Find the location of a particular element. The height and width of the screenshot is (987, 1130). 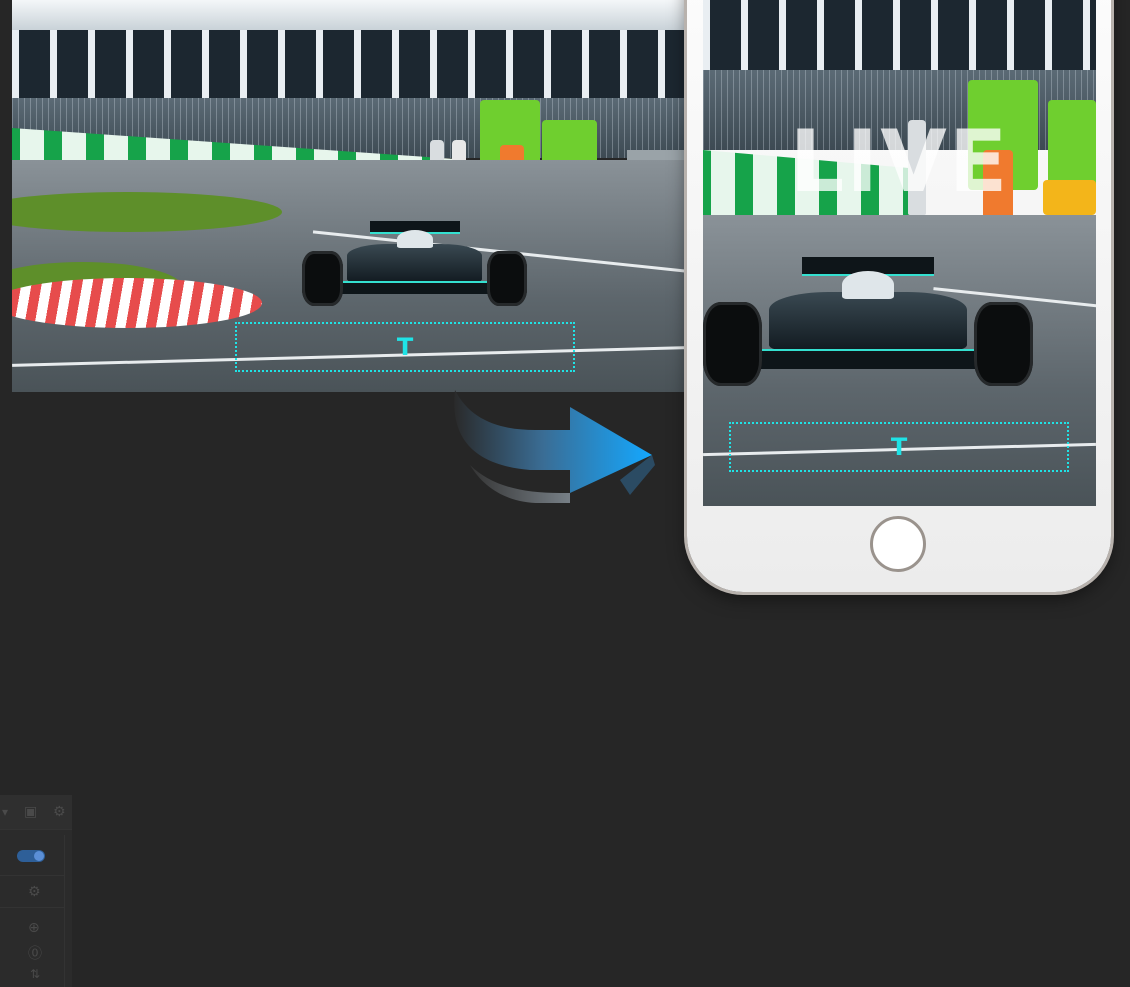

car-body-portrait is located at coordinates (868, 321).